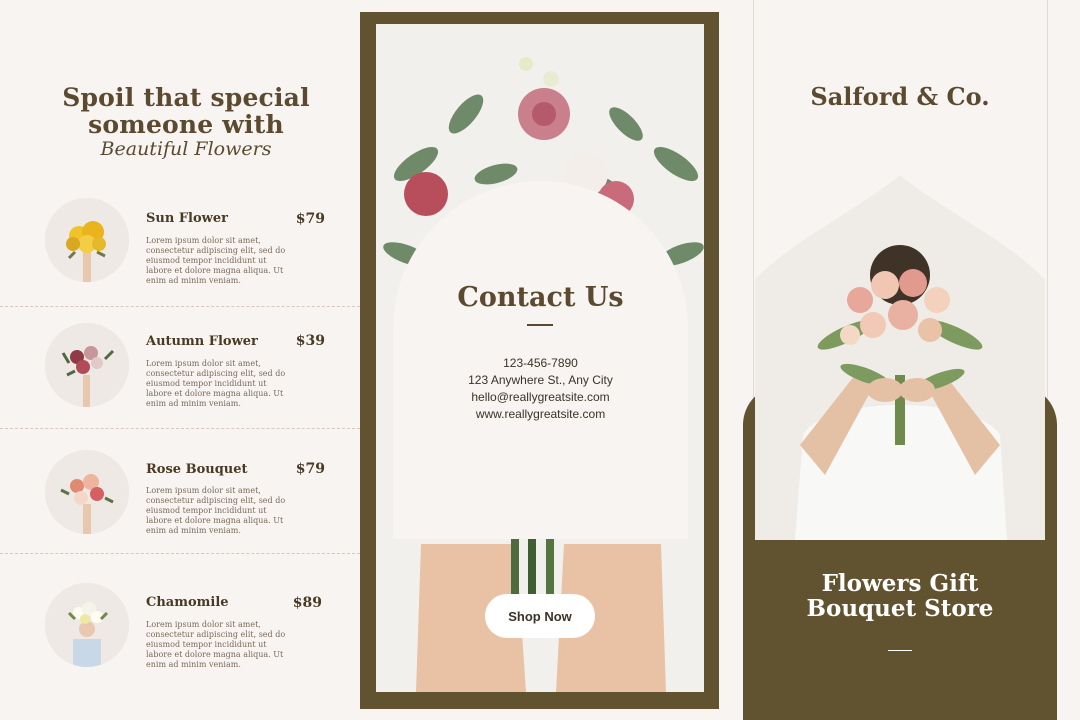 This screenshot has height=720, width=1080. Describe the element at coordinates (900, 583) in the screenshot. I see `store-headline-line-1: Flowers Gift` at that location.